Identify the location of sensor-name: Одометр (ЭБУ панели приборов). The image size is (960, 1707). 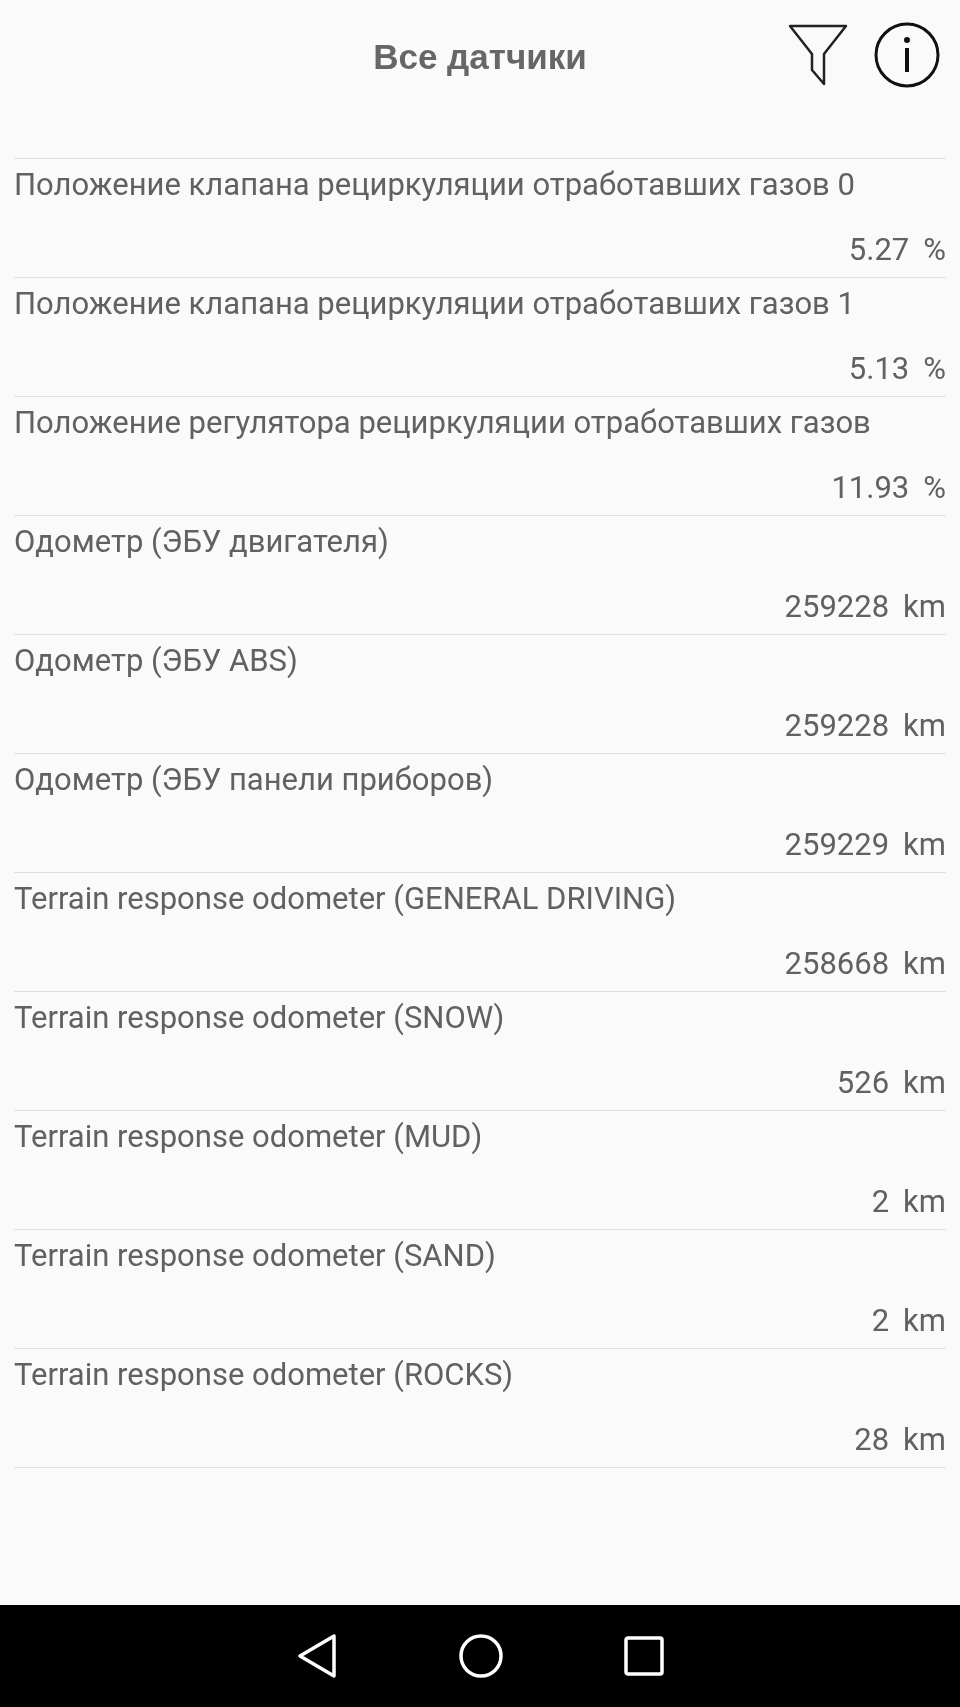
(254, 780).